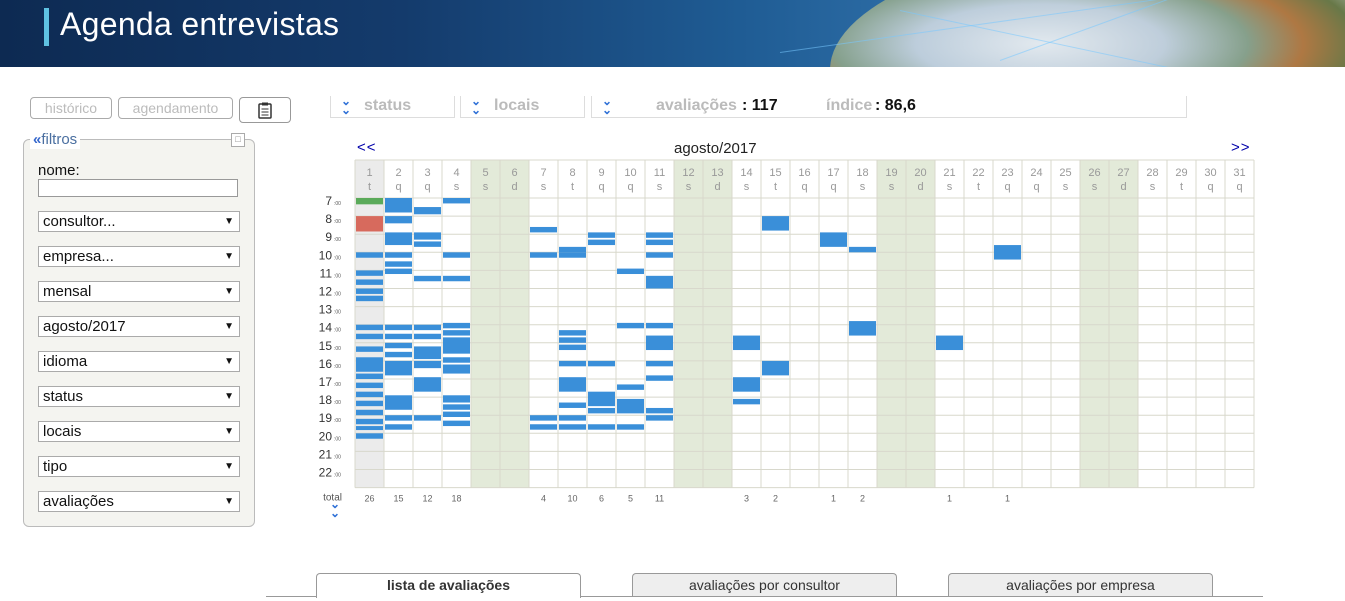  Describe the element at coordinates (764, 584) in the screenshot. I see `tab-avaliacoes-por-consultor: avaliações por consultor` at that location.